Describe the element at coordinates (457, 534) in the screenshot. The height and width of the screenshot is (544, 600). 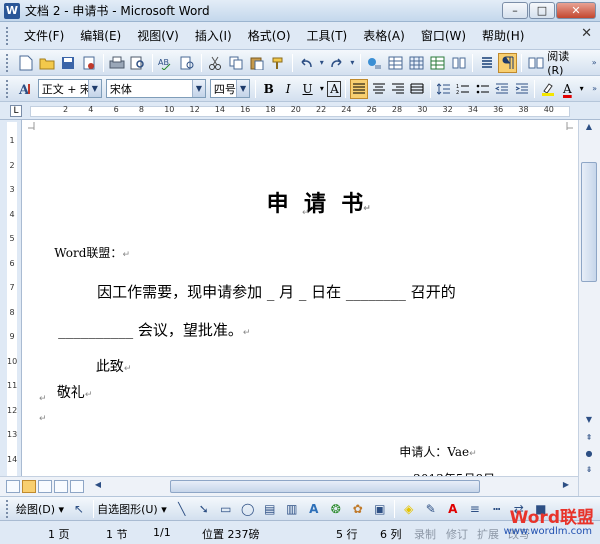
I see `status-trk: 修订` at that location.